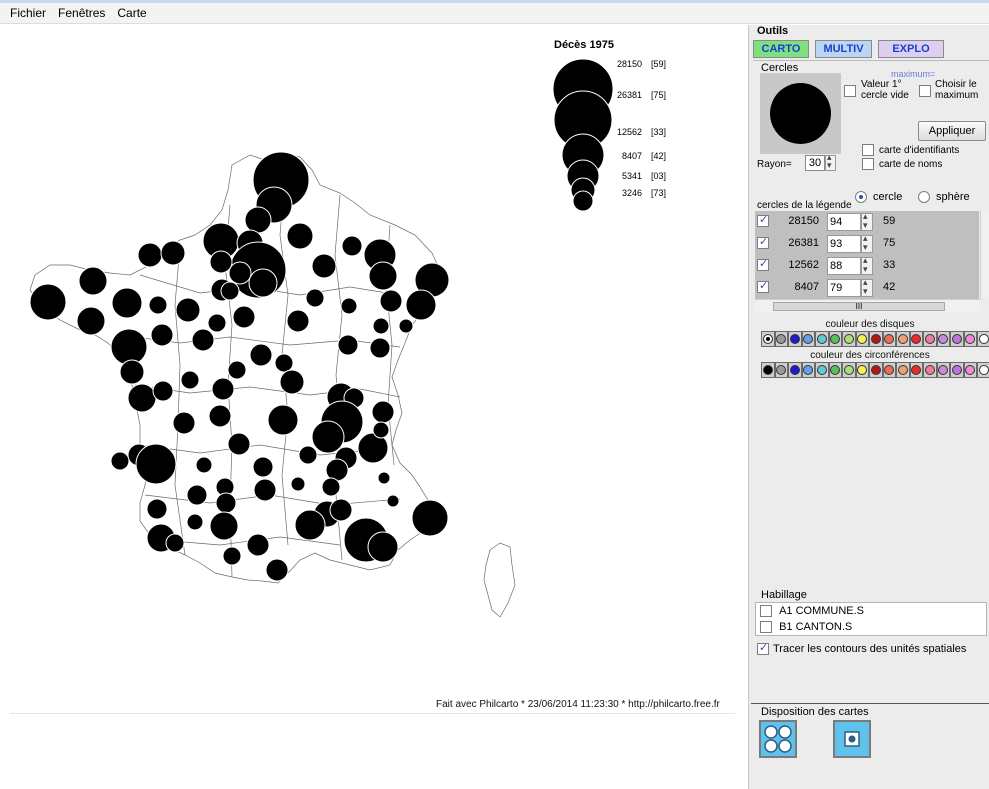 The width and height of the screenshot is (989, 789). Describe the element at coordinates (984, 255) in the screenshot. I see `legend-list-vertical-scrollbar` at that location.